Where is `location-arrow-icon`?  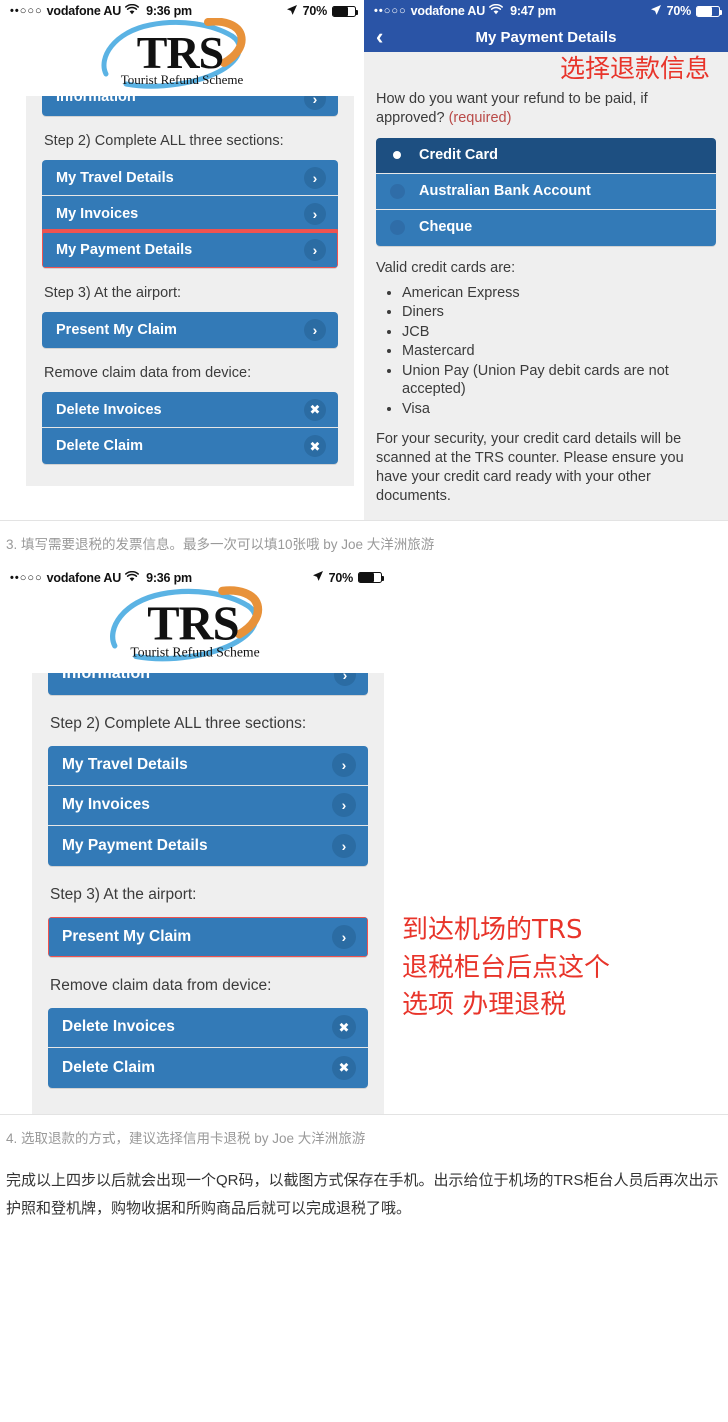
location-arrow-icon is located at coordinates (318, 577).